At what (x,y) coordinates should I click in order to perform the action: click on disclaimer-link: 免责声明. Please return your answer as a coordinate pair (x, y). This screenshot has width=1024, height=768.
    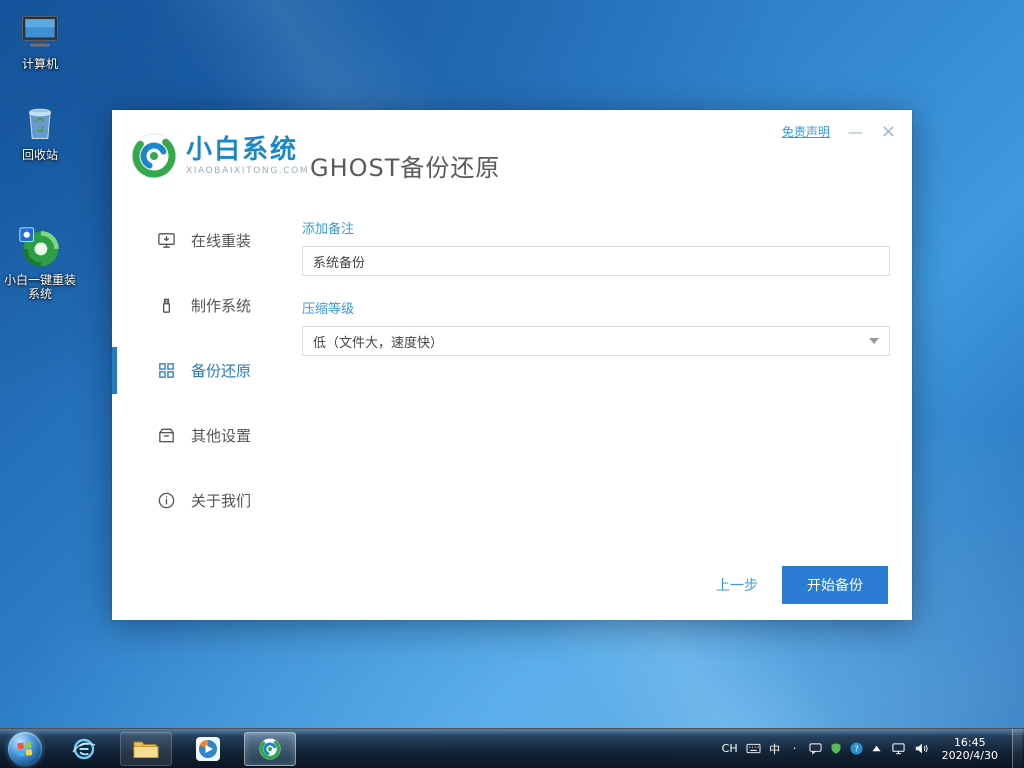
    Looking at the image, I should click on (806, 131).